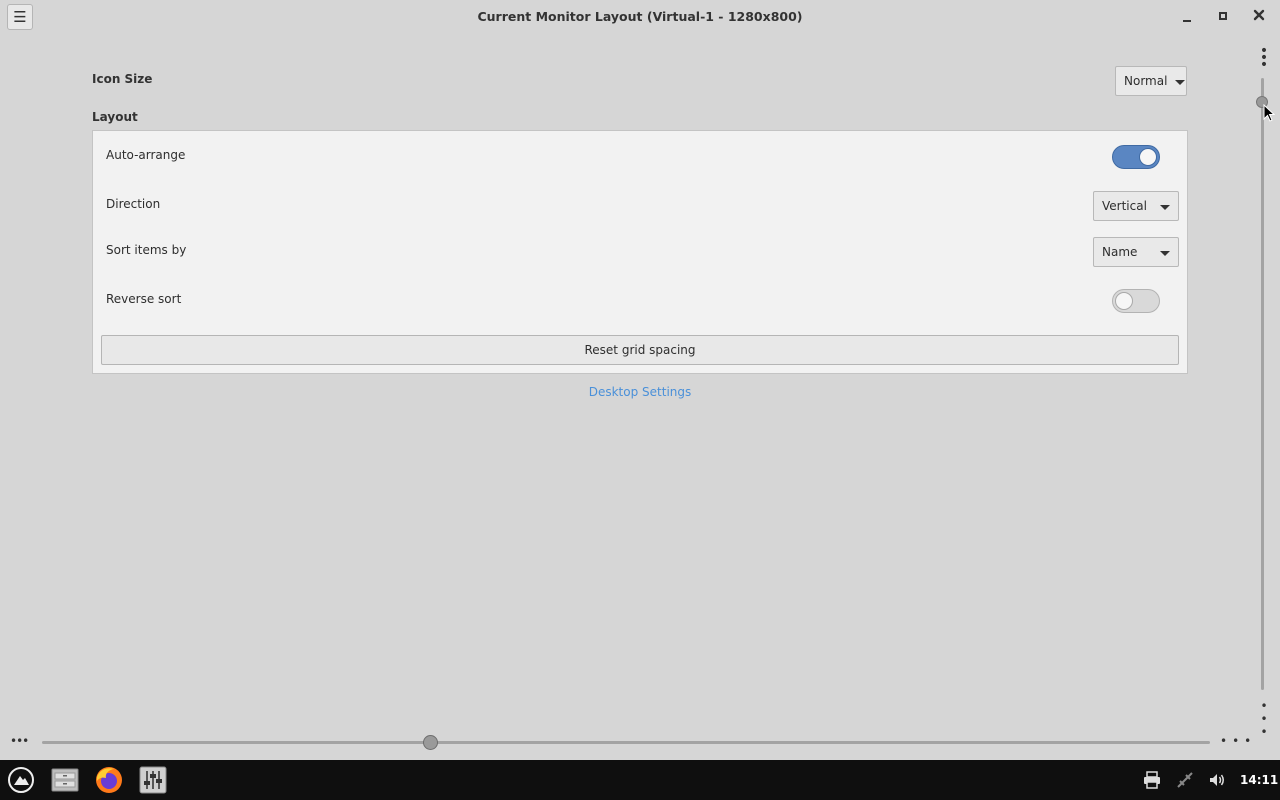  What do you see at coordinates (1223, 21) in the screenshot?
I see `maximize-button` at bounding box center [1223, 21].